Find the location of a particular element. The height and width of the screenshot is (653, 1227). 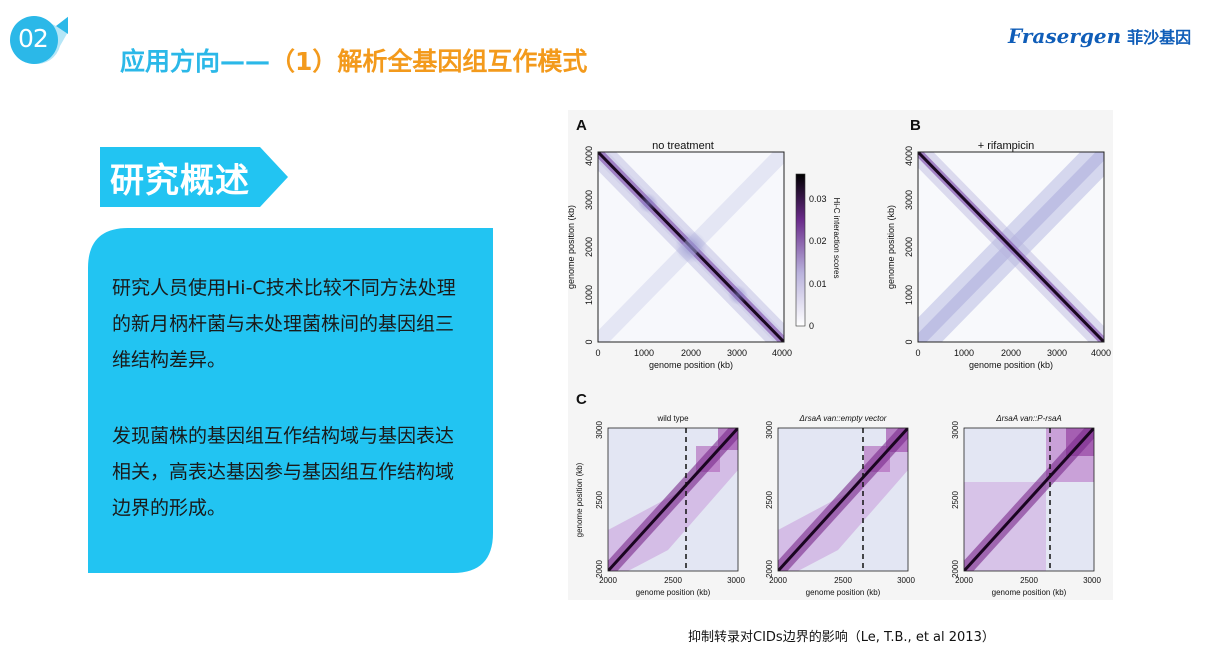

panel-c1-title: wild type is located at coordinates (672, 418).